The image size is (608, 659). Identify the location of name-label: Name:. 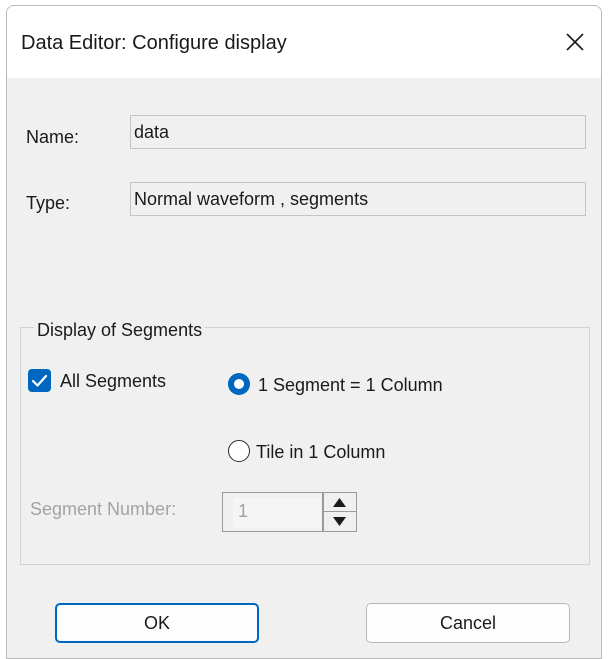
(53, 137).